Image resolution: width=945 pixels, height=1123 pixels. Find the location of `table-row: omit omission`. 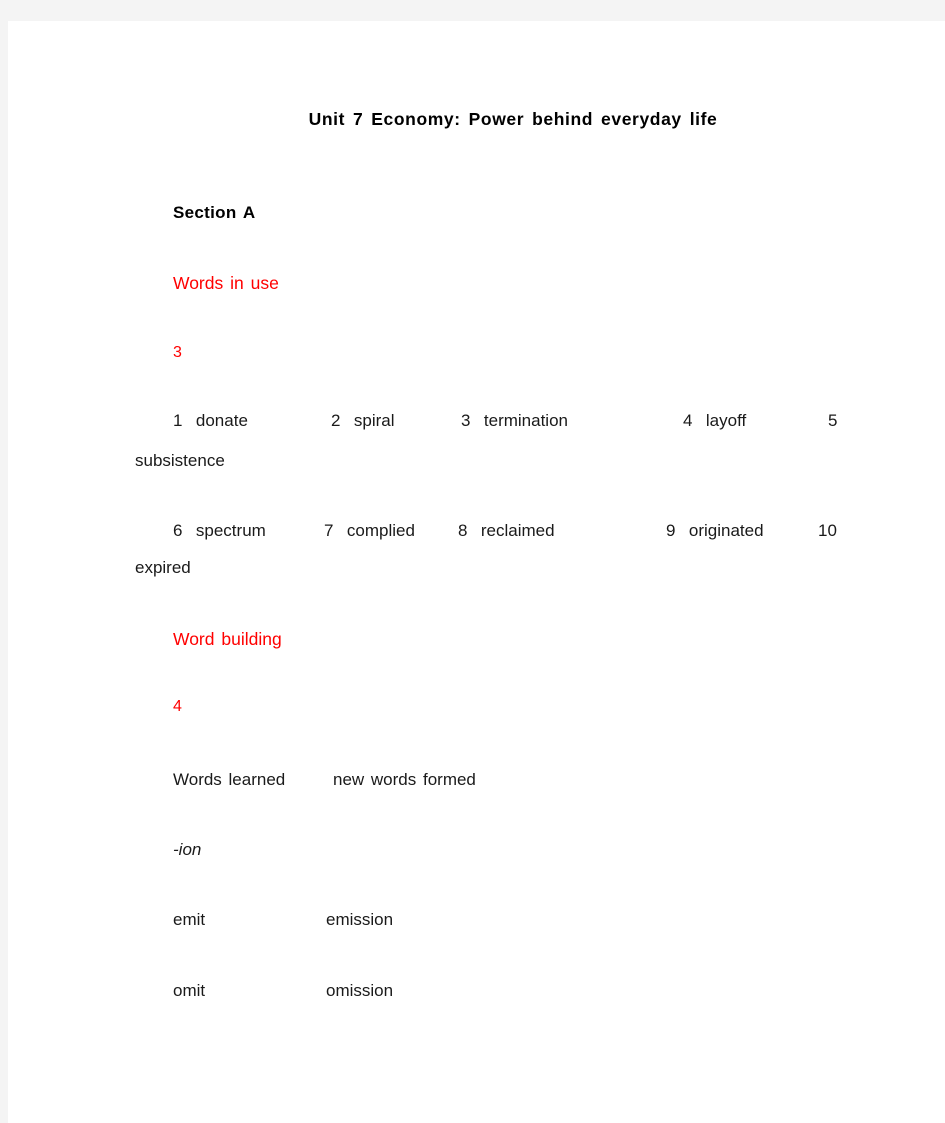

table-row: omit omission is located at coordinates (476, 996).